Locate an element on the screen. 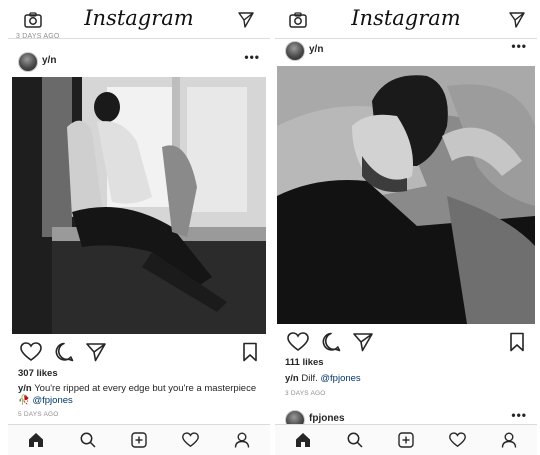 The width and height of the screenshot is (540, 455). post-age: 5 DAYS AGO is located at coordinates (38, 414).